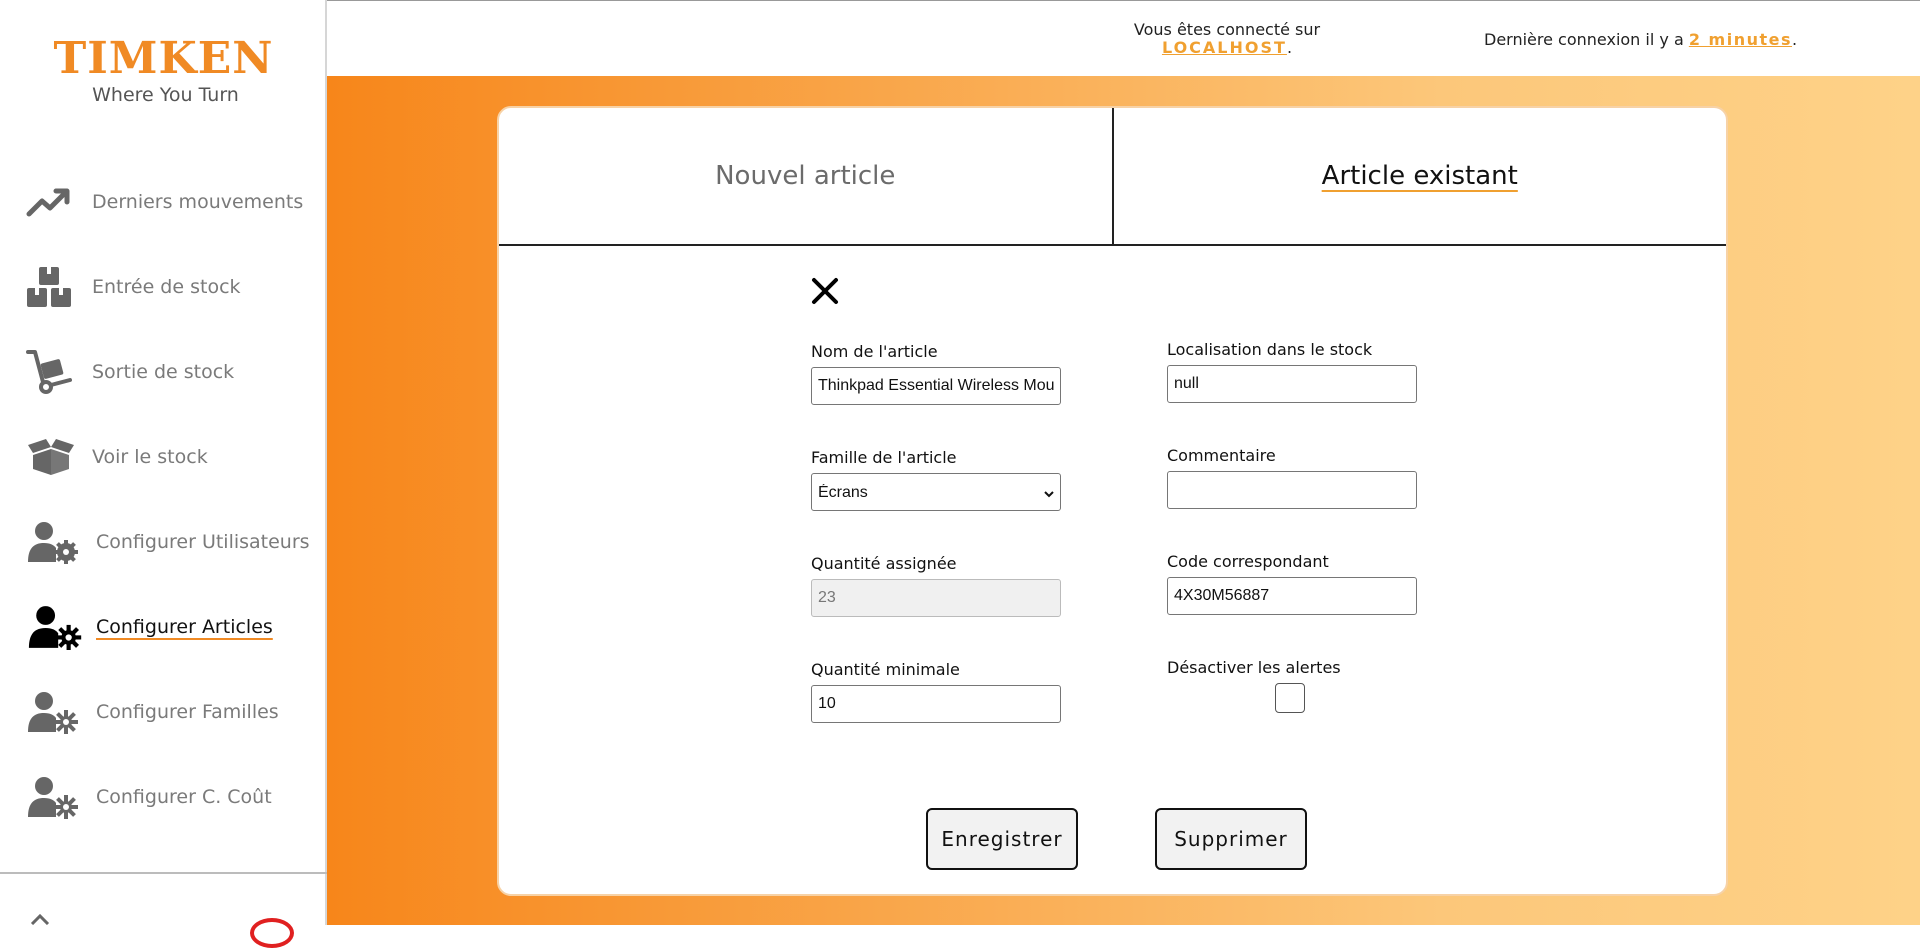 Image resolution: width=1920 pixels, height=948 pixels. What do you see at coordinates (1289, 47) in the screenshot?
I see `host-suffix: .` at bounding box center [1289, 47].